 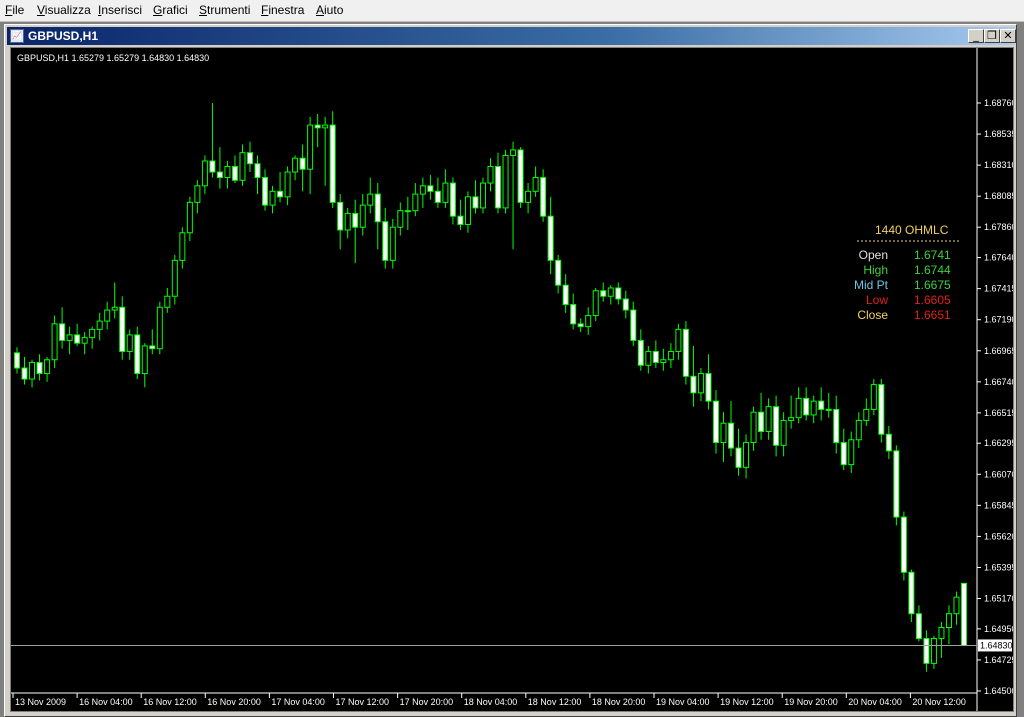 I want to click on menu-grafici: Grafici, so click(x=170, y=10).